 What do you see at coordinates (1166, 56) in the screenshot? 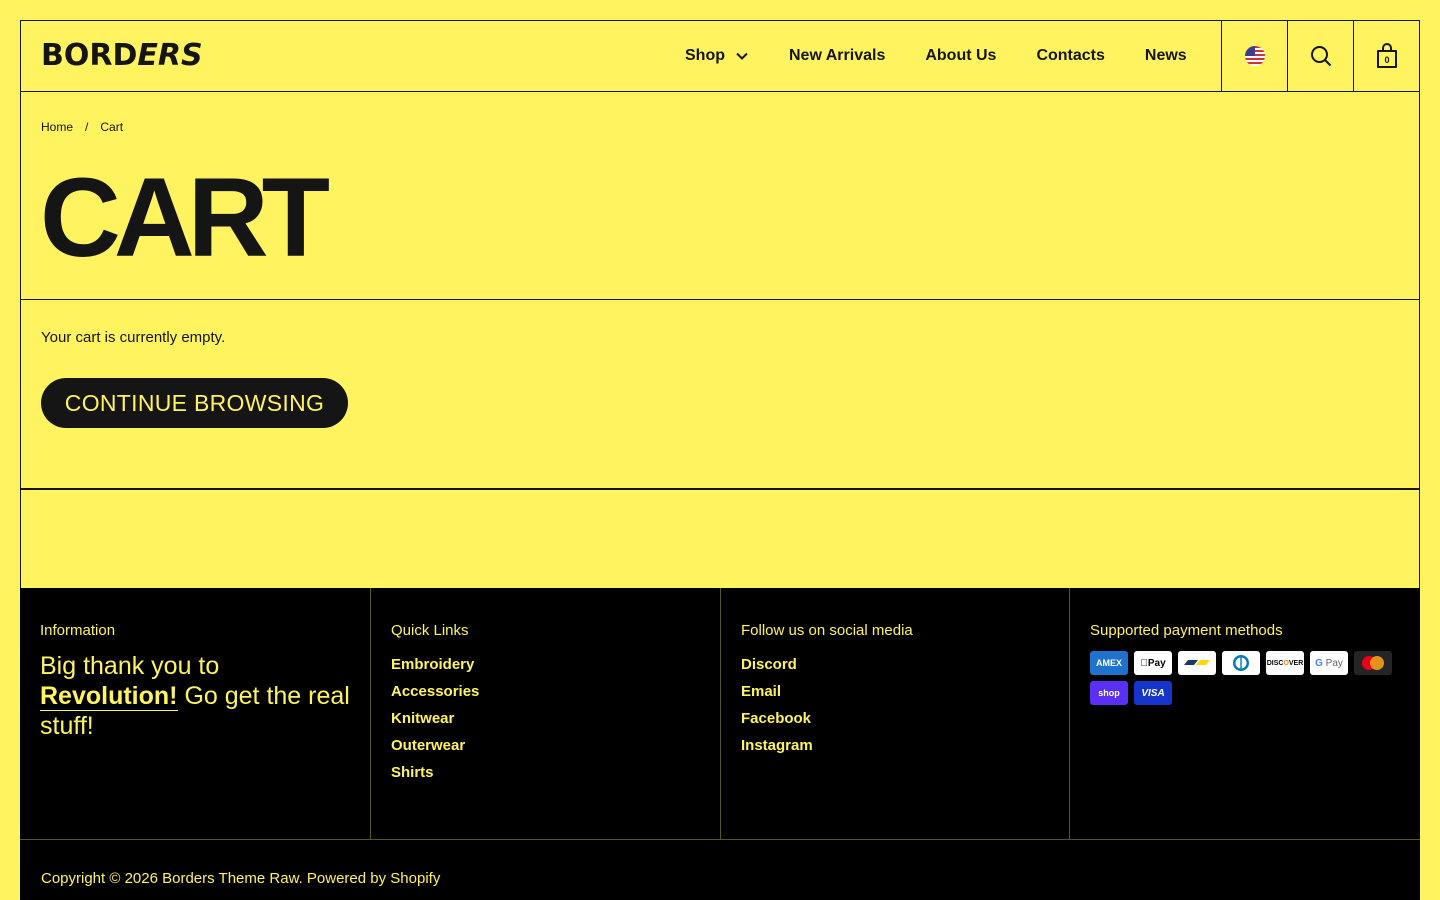
I see `nav-news: News` at bounding box center [1166, 56].